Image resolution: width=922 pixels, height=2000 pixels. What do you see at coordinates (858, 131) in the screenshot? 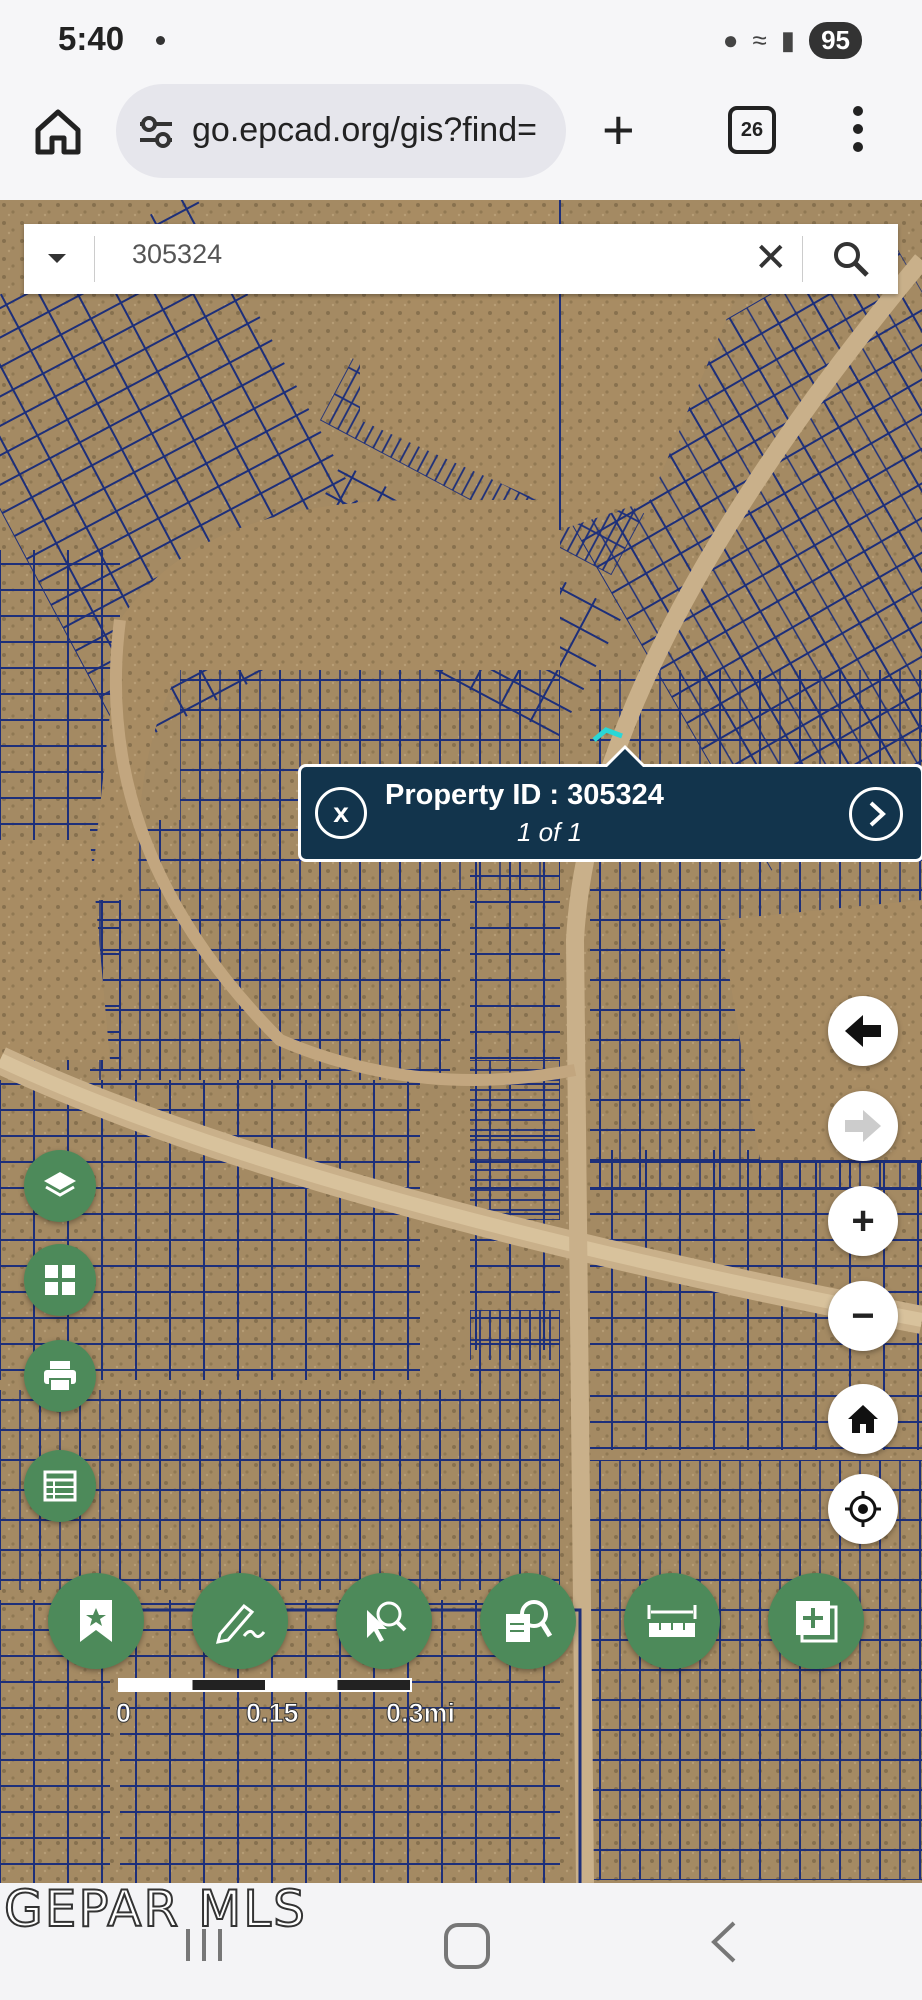
I see `browser-menu-icon` at bounding box center [858, 131].